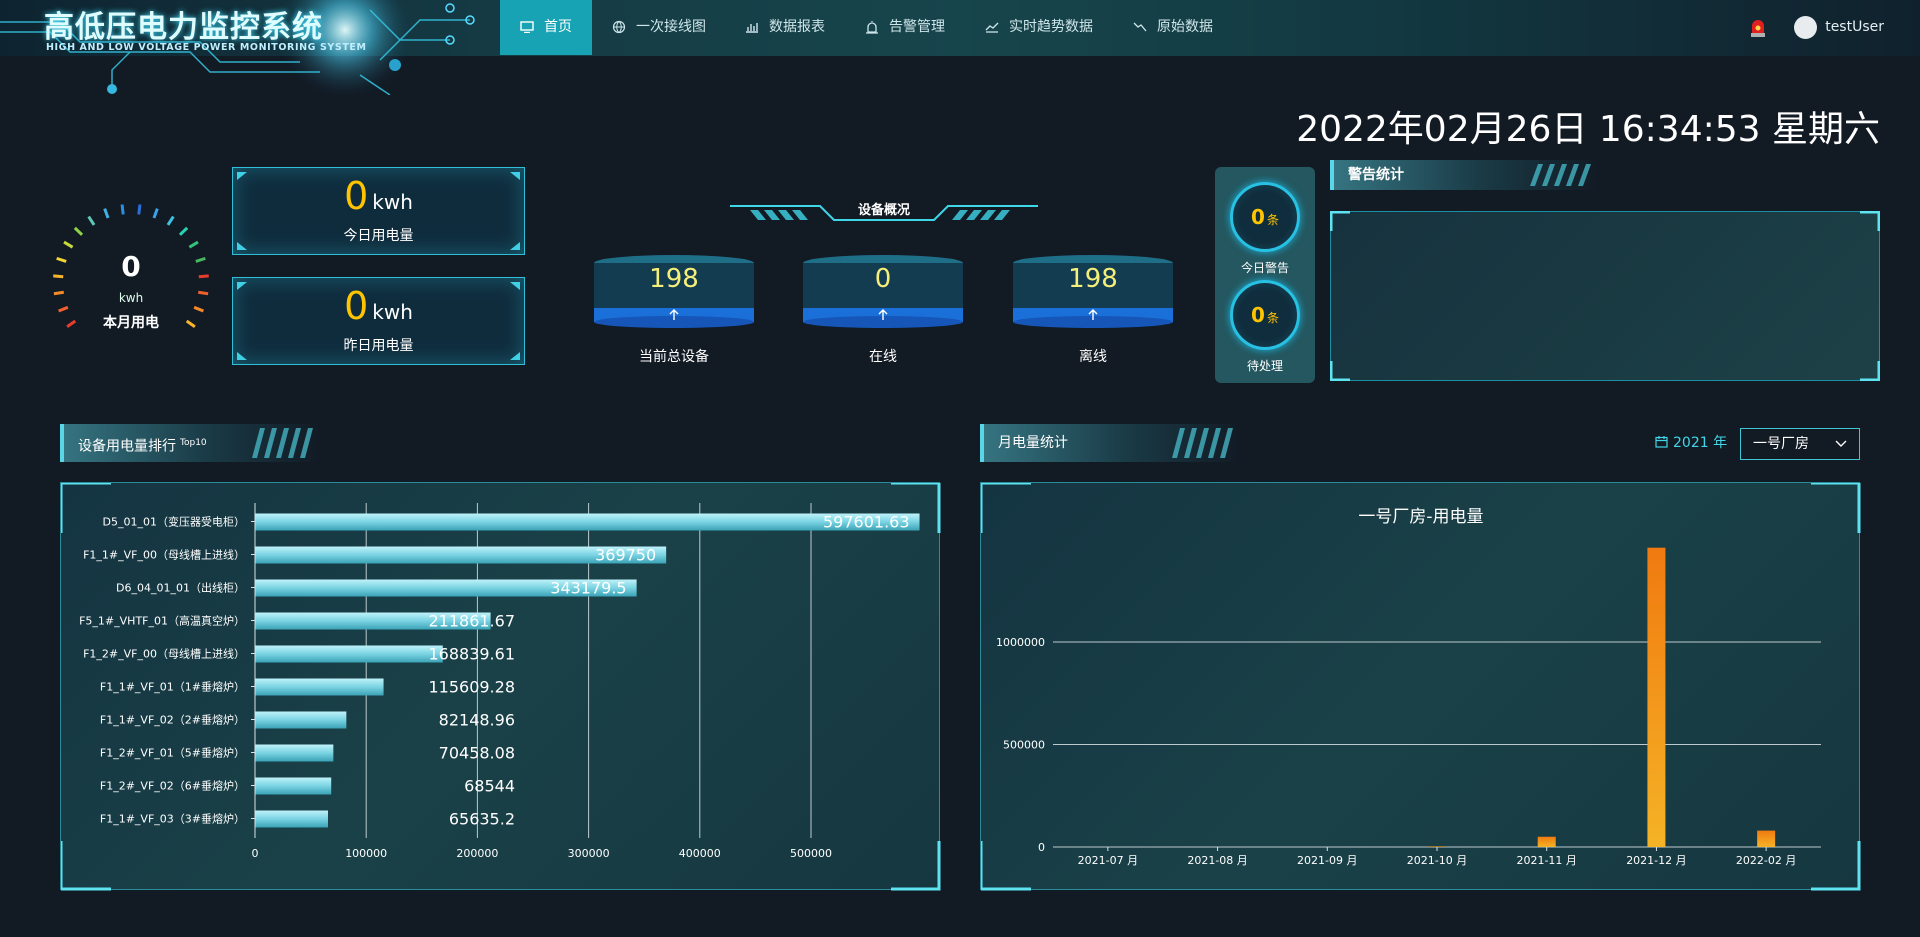 This screenshot has height=937, width=1920. What do you see at coordinates (164, 555) in the screenshot?
I see `y-category-label: F1_1#_VF_00（母线槽上进线）` at bounding box center [164, 555].